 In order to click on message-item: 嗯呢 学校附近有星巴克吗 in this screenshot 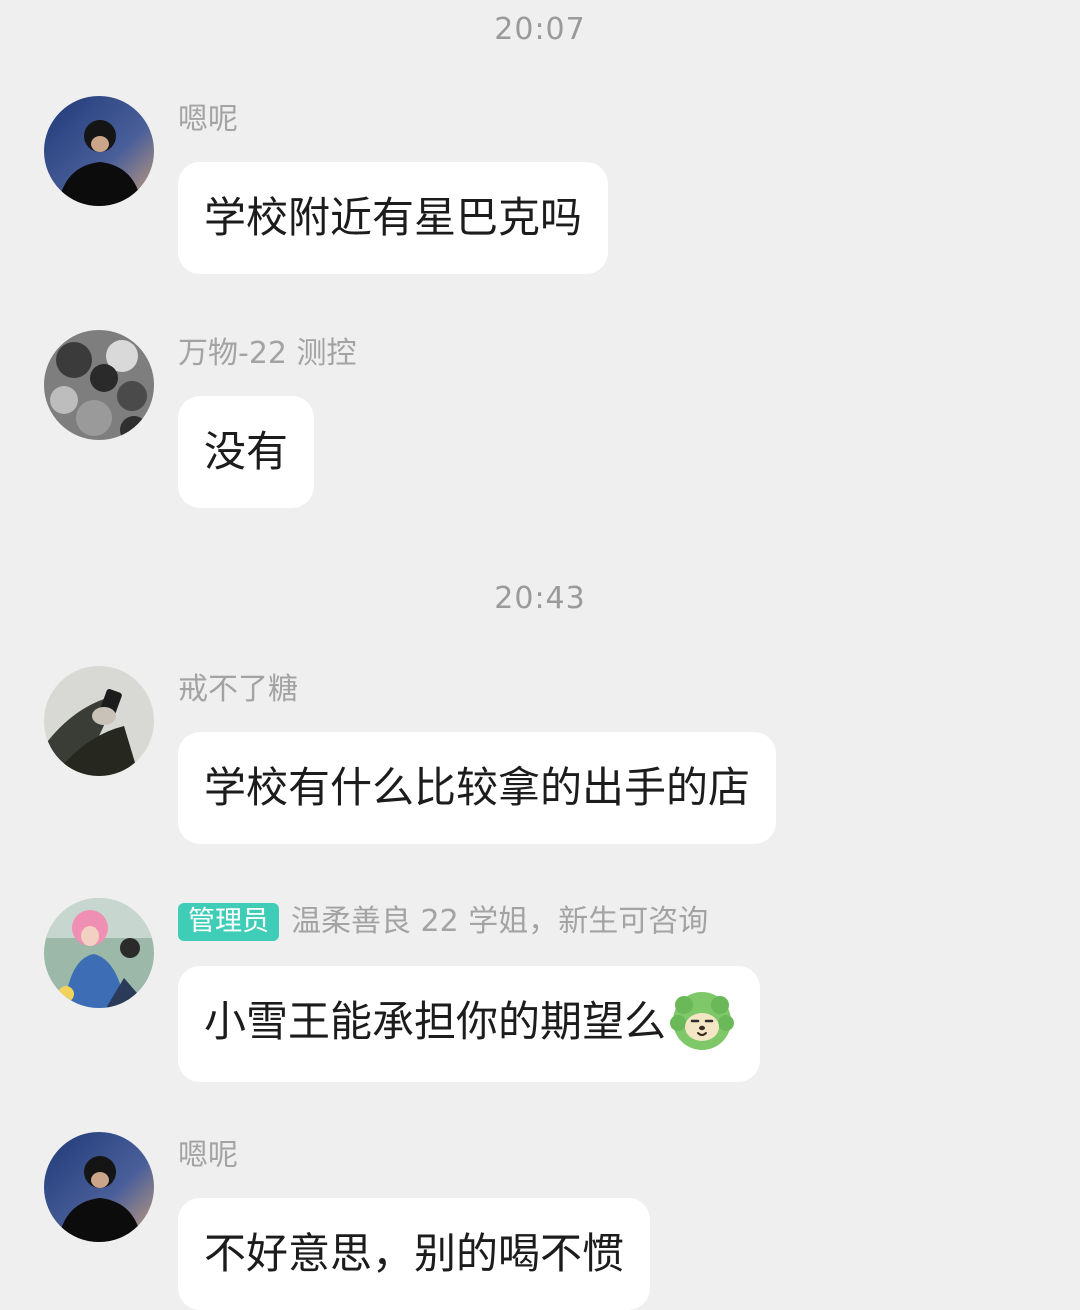, I will do `click(544, 186)`.